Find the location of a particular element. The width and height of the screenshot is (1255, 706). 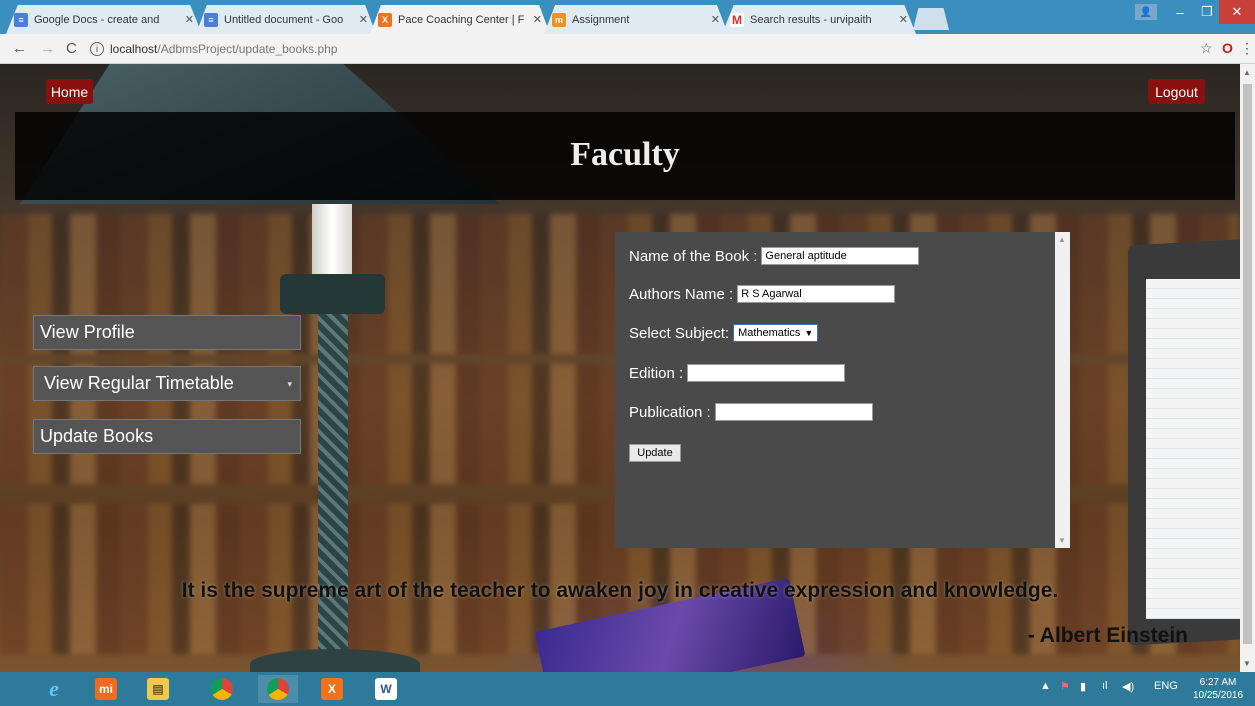

taskbar-chrome is located at coordinates (222, 689).